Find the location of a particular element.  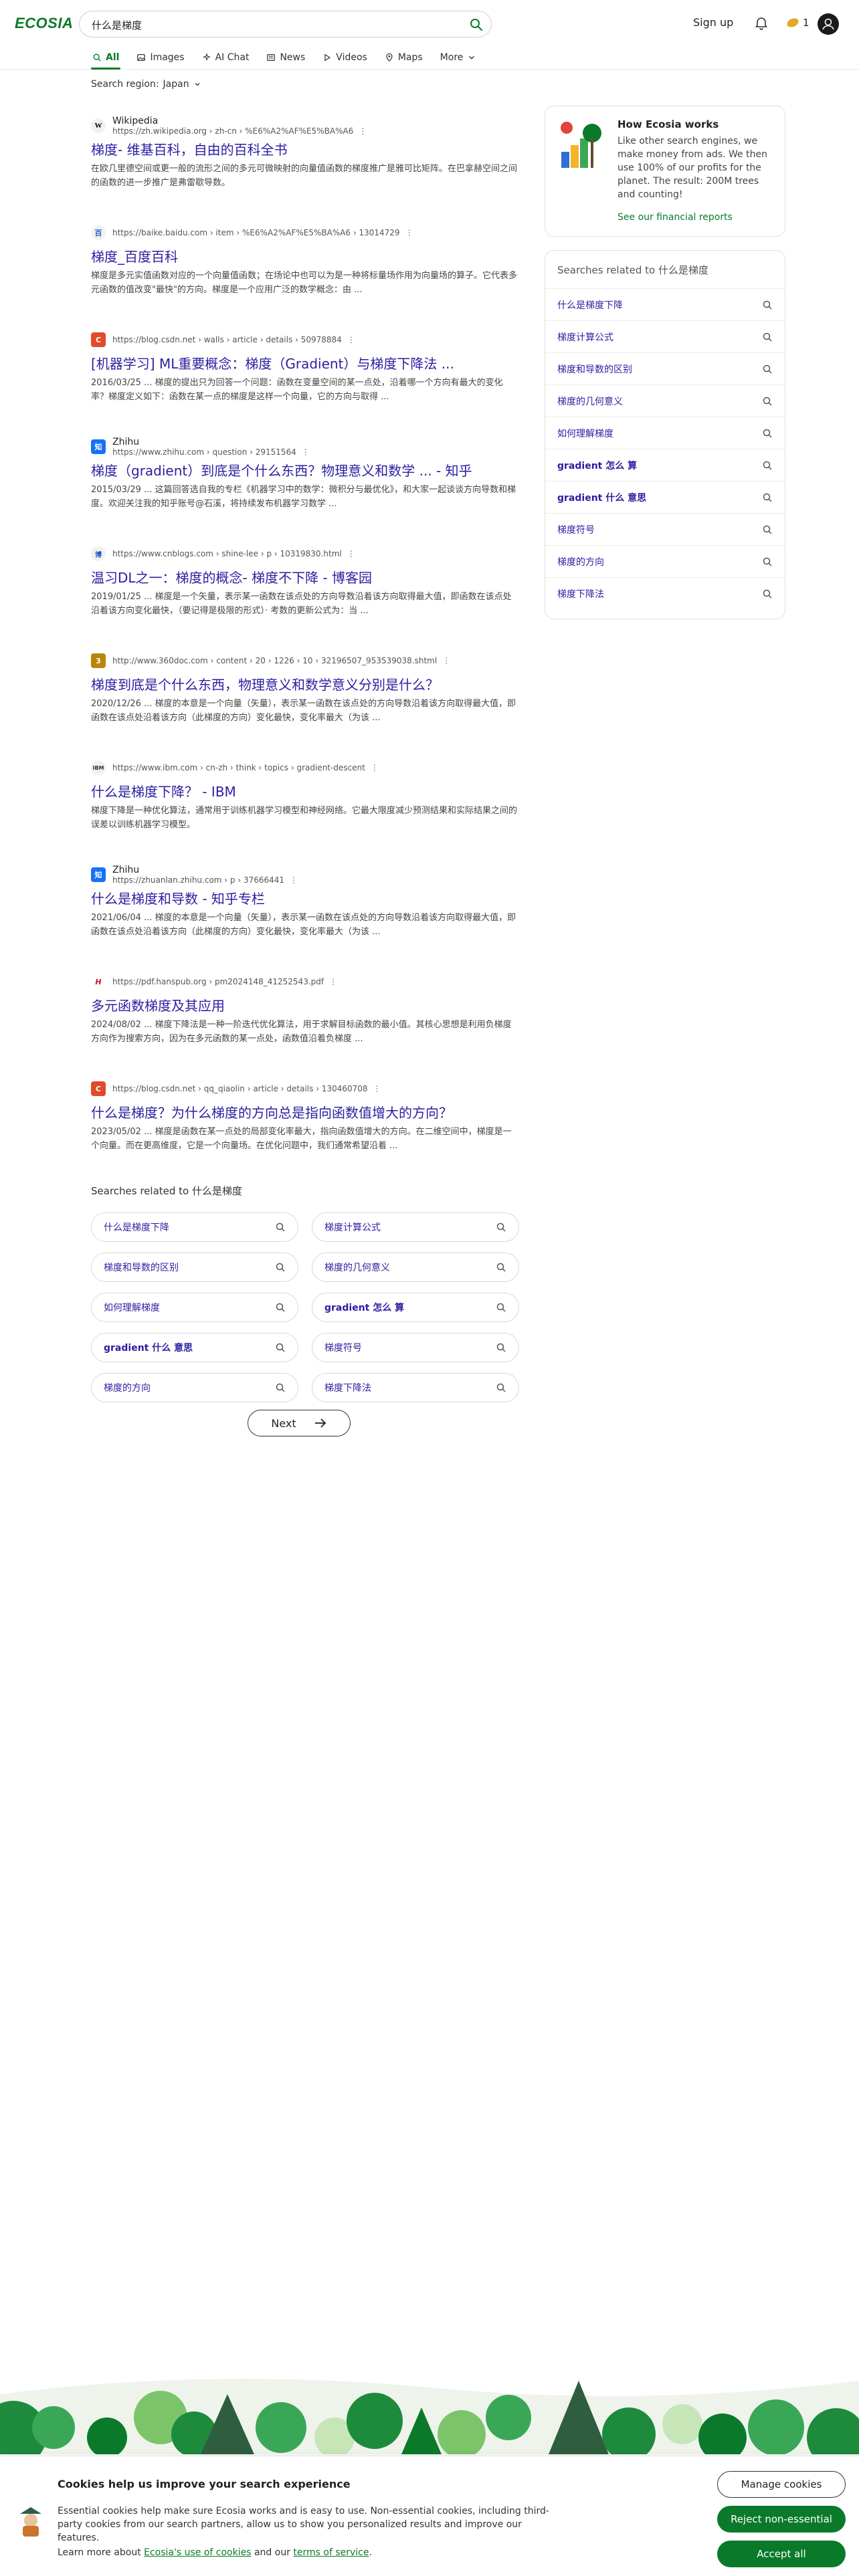

user-icon is located at coordinates (828, 24).